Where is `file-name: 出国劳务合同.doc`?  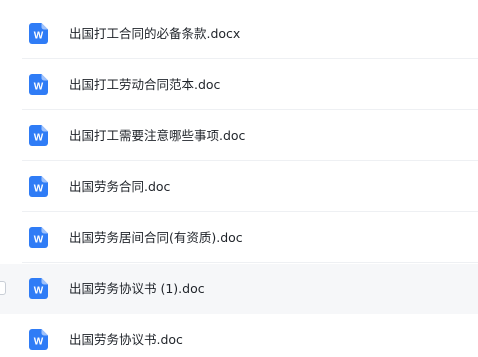 file-name: 出国劳务合同.doc is located at coordinates (119, 187).